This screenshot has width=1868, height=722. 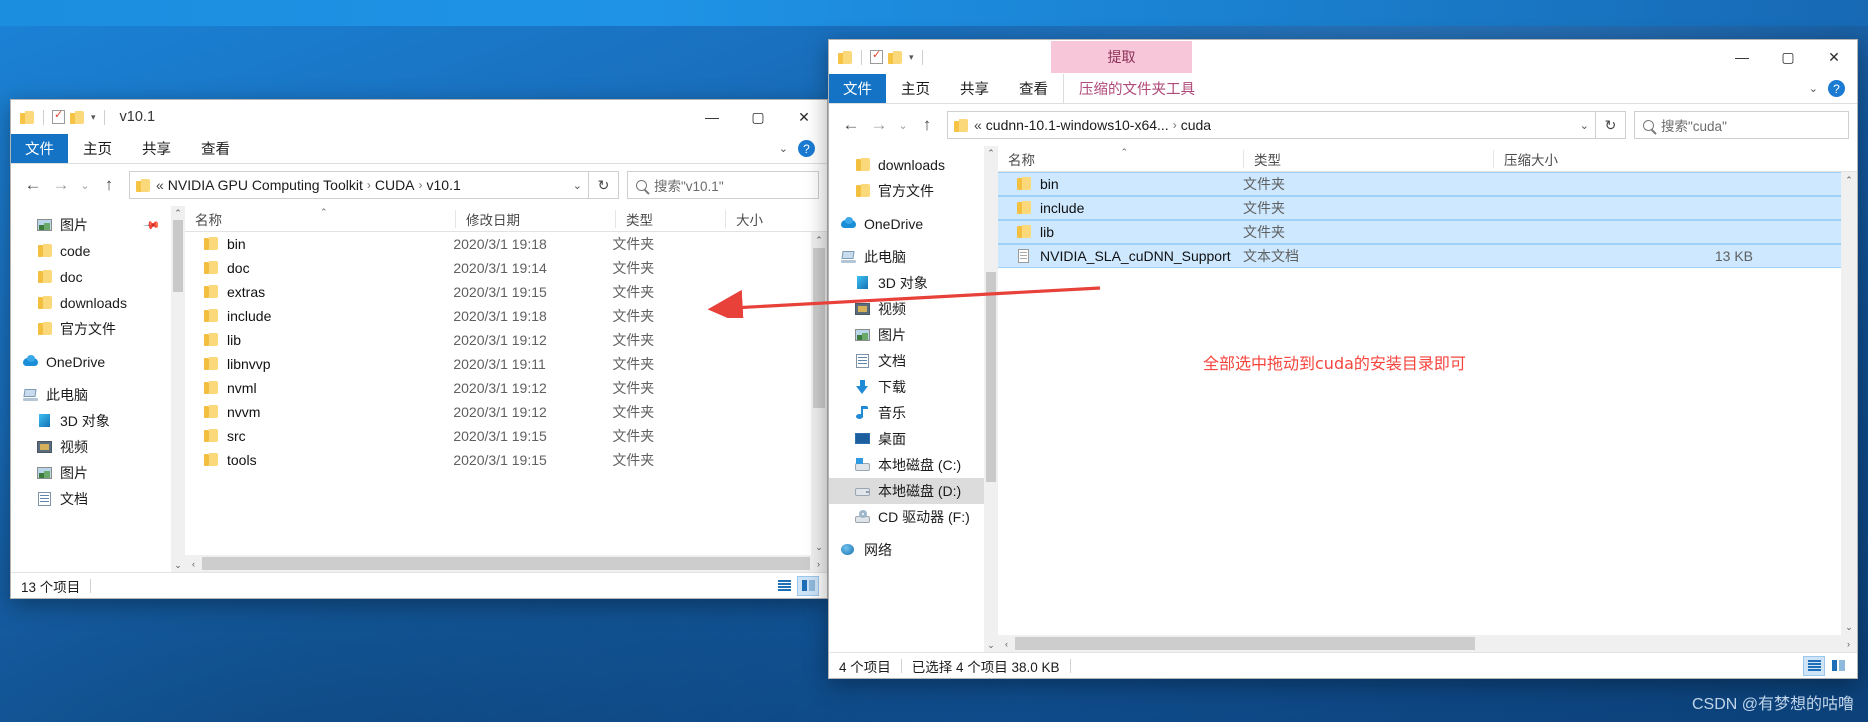 I want to click on nav-item-d: 本地磁盘 (D:), so click(x=906, y=491).